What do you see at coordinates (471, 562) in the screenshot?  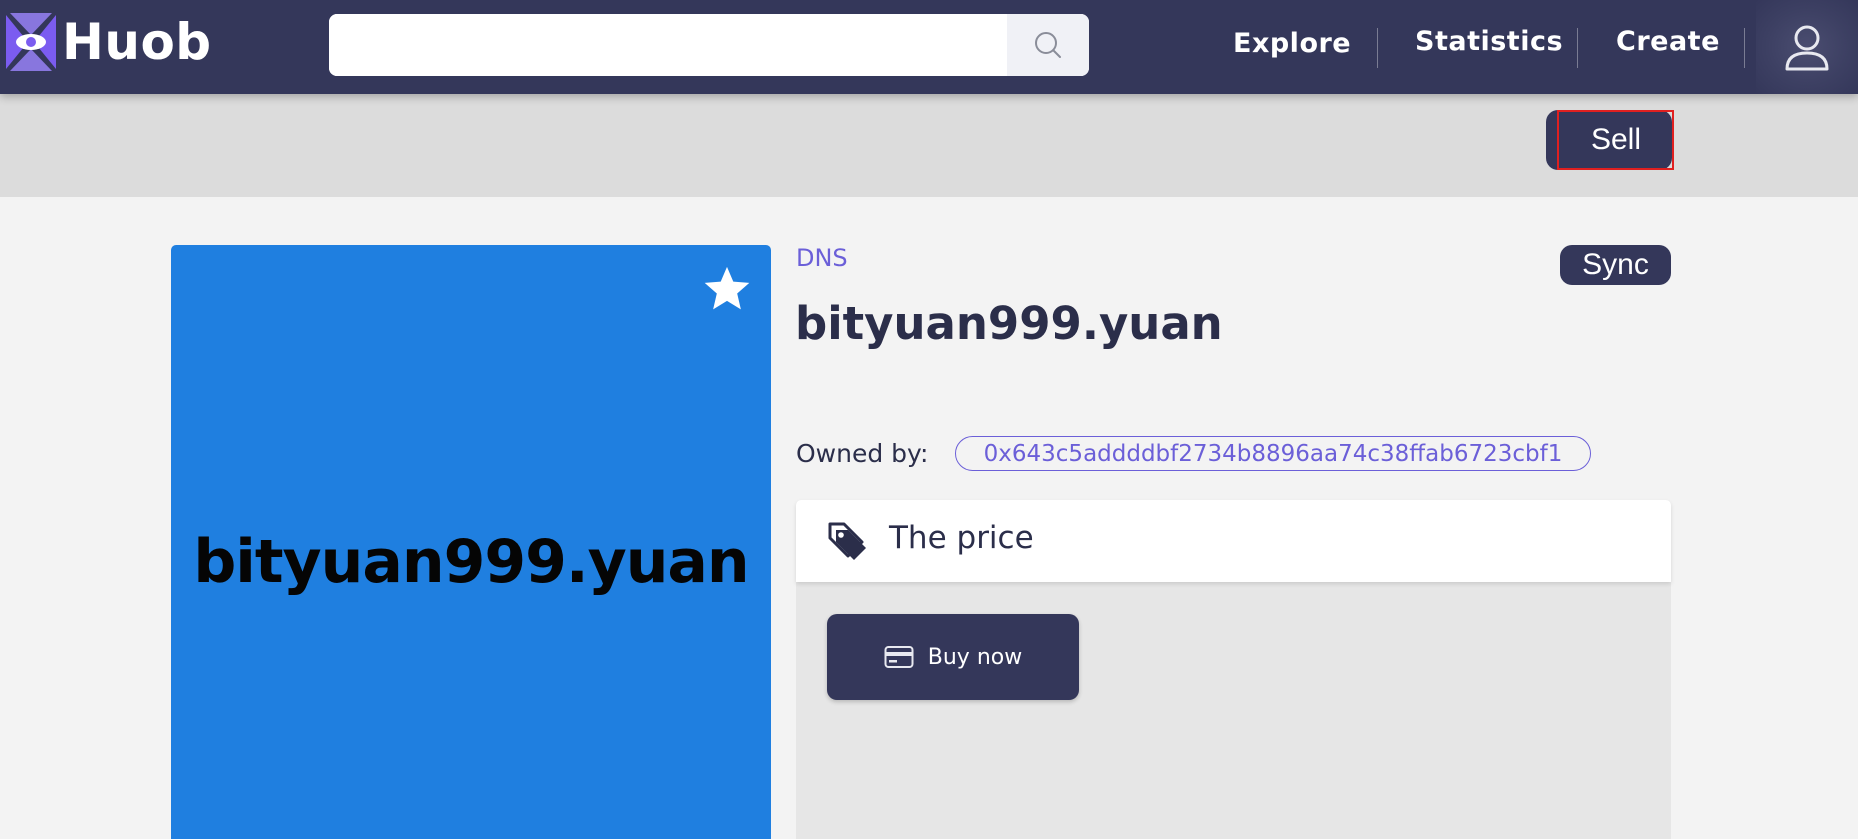 I see `nft-image-text: bityuan999.yuan` at bounding box center [471, 562].